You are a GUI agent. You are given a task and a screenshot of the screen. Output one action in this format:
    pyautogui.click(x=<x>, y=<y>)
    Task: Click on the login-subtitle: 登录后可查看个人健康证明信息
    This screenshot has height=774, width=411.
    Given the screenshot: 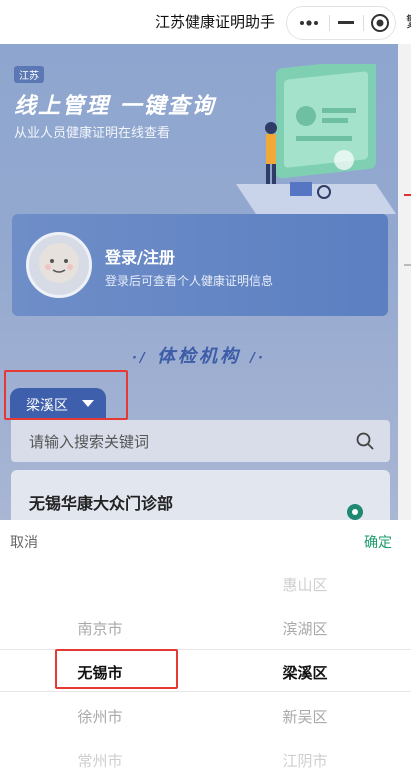 What is the action you would take?
    pyautogui.click(x=189, y=281)
    